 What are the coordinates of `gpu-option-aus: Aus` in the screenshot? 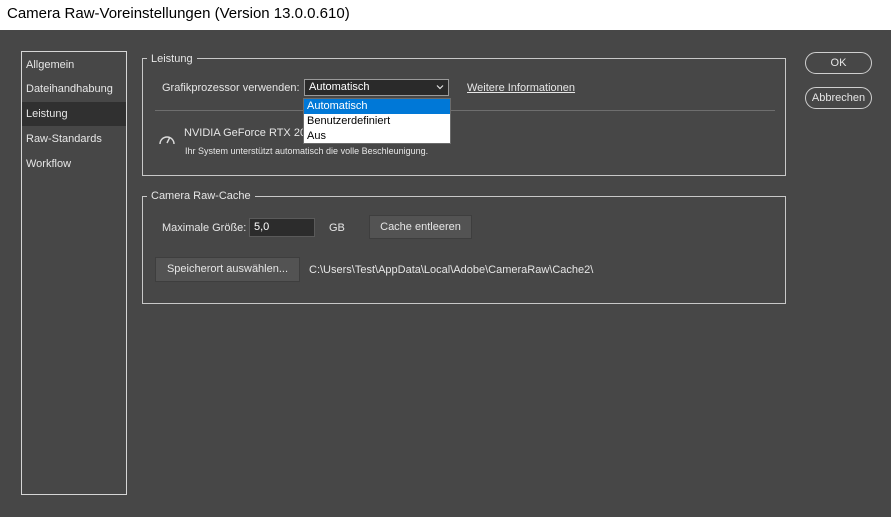 It's located at (377, 136).